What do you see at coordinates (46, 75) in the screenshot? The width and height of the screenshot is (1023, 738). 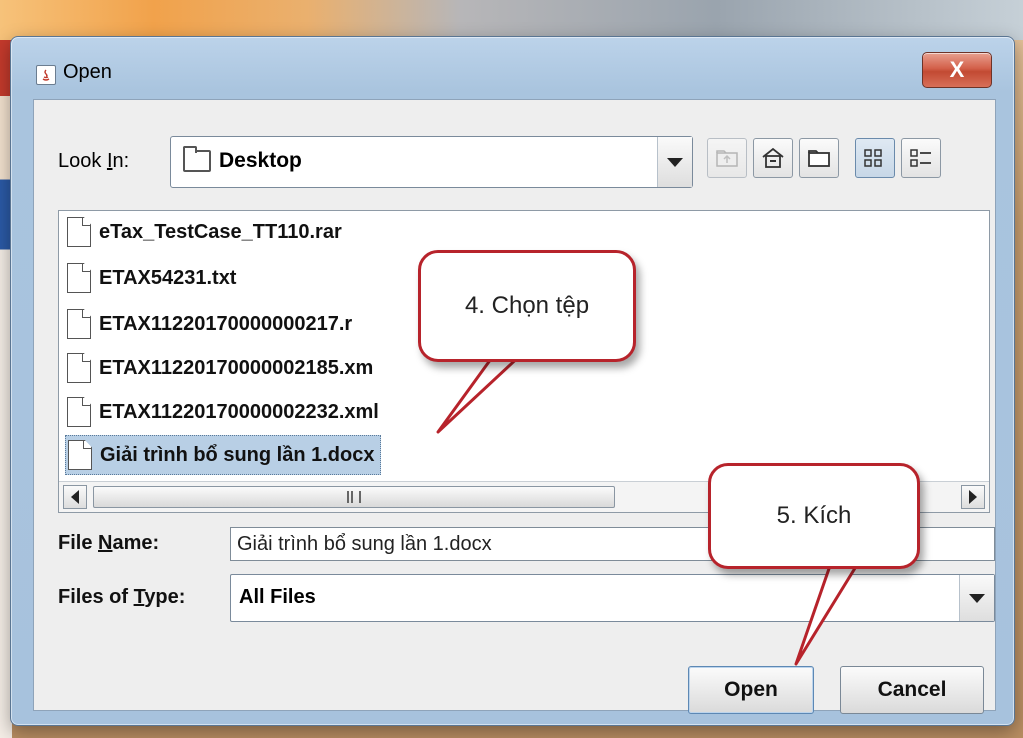 I see `java-app-icon` at bounding box center [46, 75].